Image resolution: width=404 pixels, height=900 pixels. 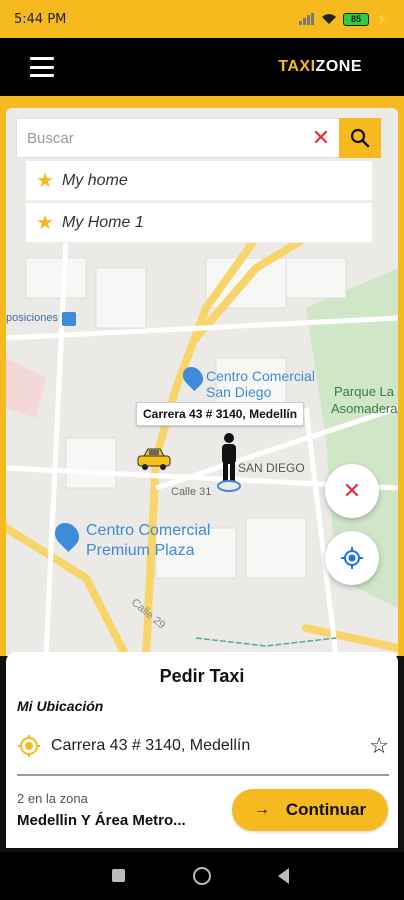 I want to click on recents-icon, so click(x=118, y=875).